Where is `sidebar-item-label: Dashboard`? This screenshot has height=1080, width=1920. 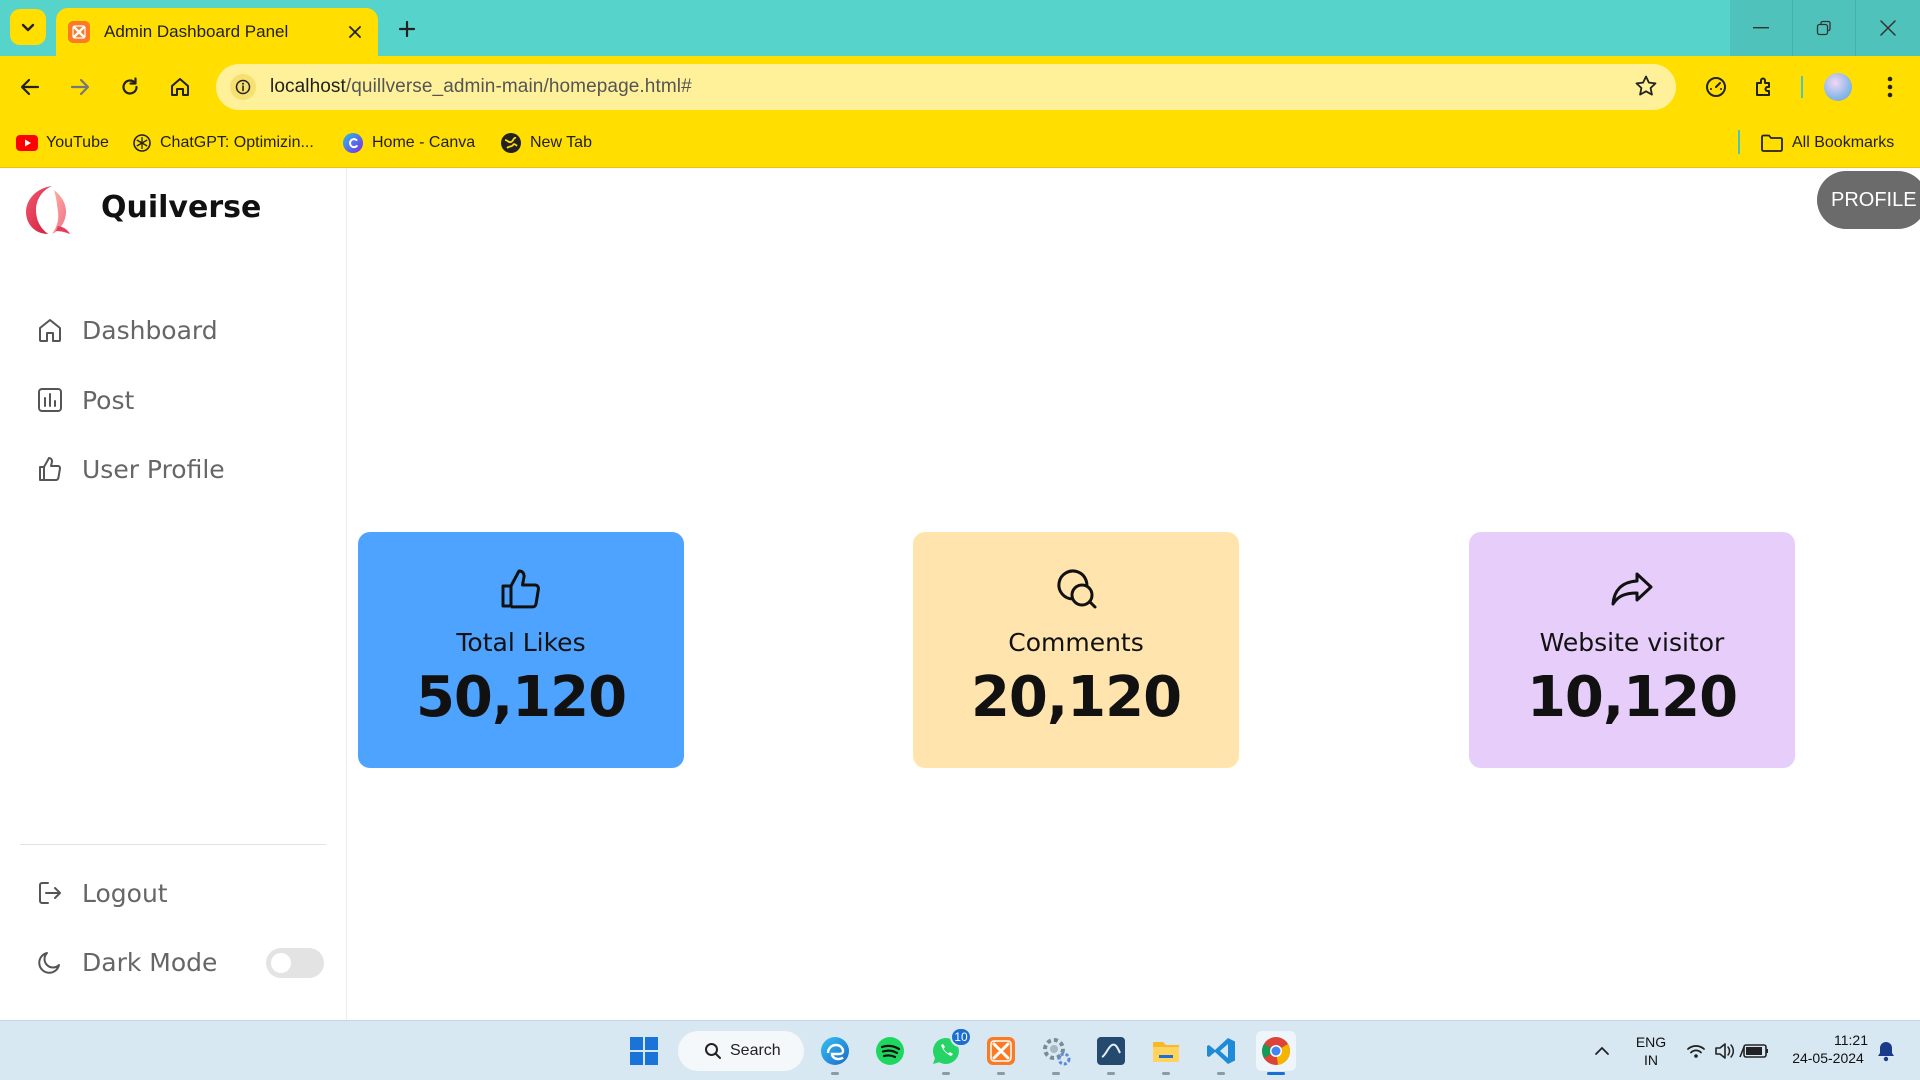
sidebar-item-label: Dashboard is located at coordinates (150, 330).